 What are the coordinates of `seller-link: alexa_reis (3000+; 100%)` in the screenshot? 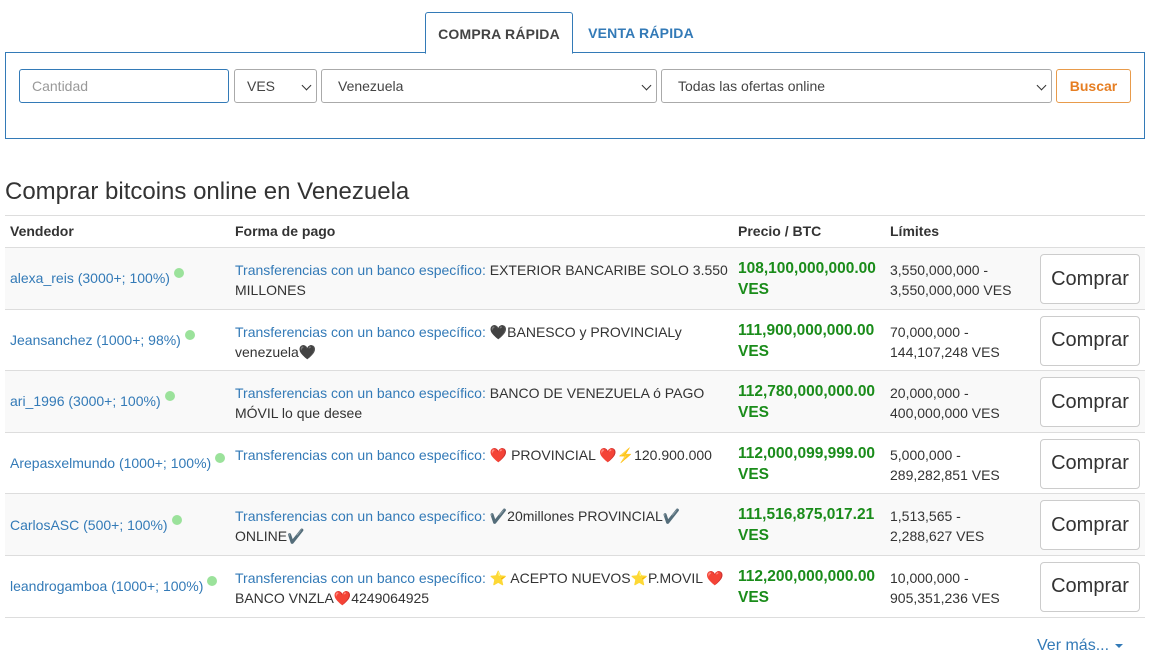 It's located at (90, 278).